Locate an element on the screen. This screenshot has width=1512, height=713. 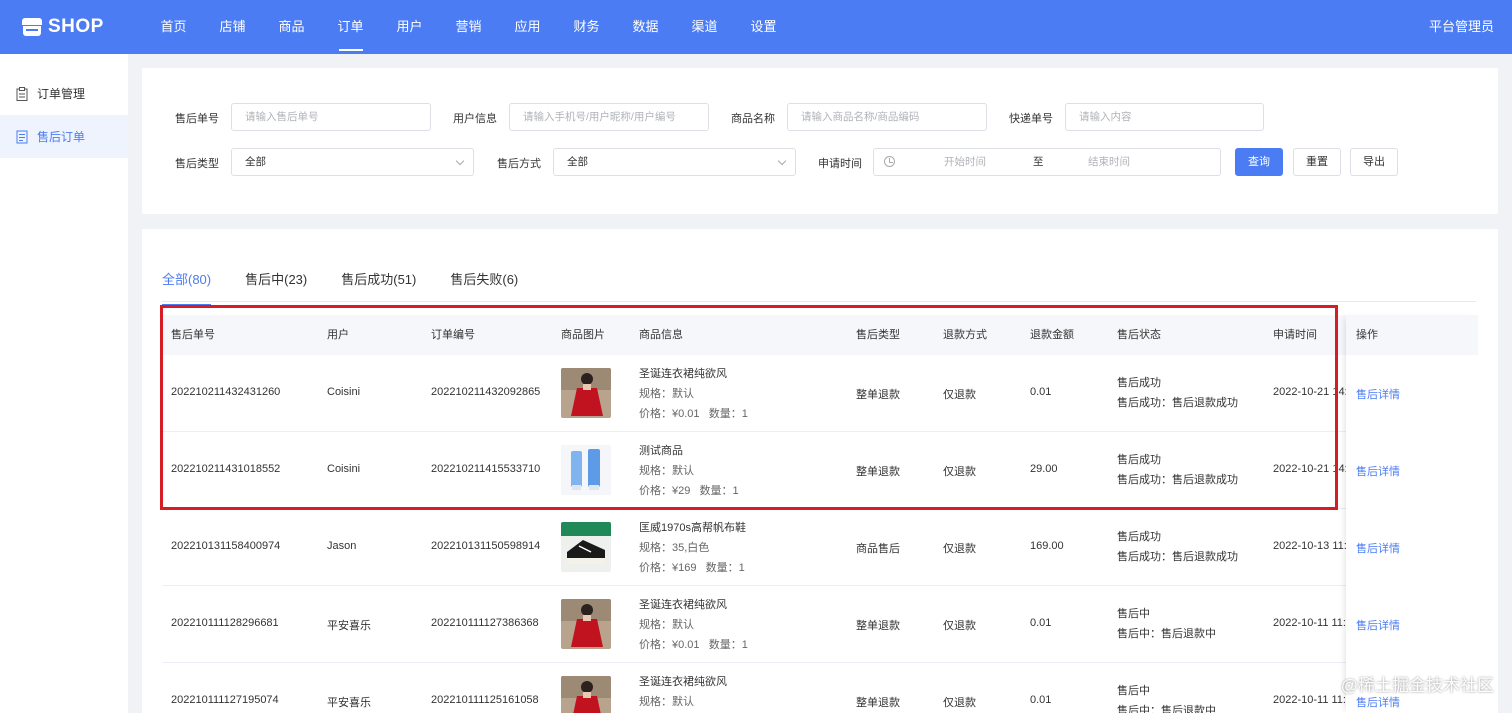
after-sale-method-select: 全部 is located at coordinates (674, 162).